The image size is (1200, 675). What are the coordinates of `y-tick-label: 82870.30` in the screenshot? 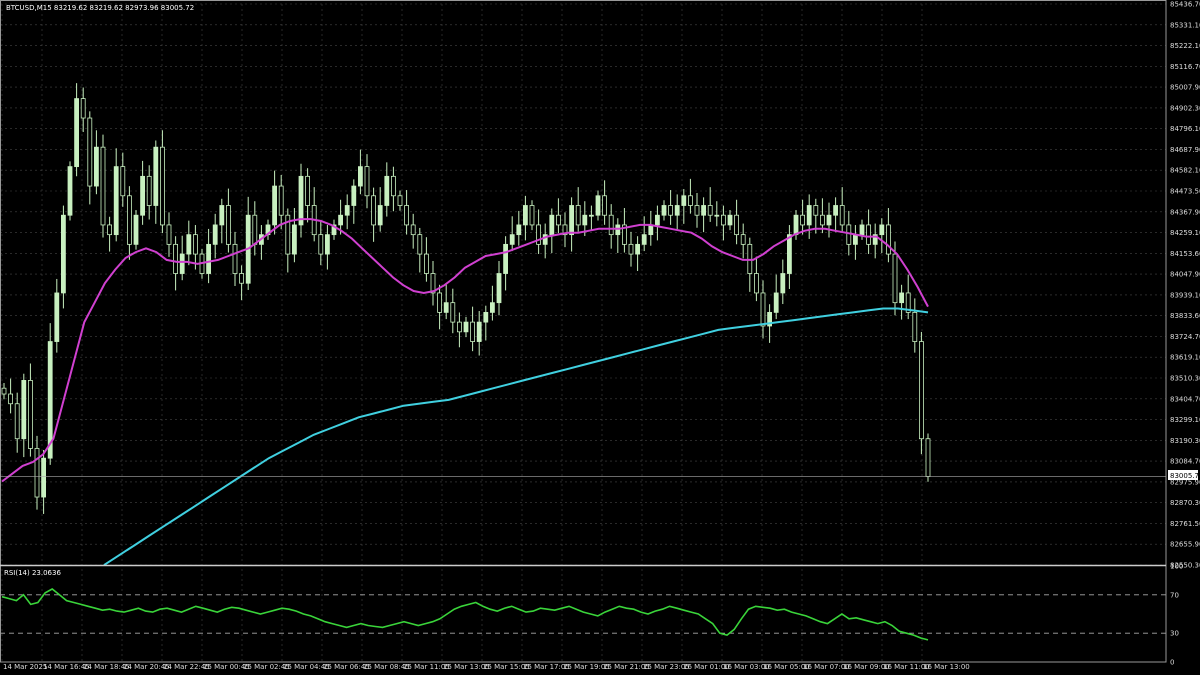 It's located at (1185, 503).